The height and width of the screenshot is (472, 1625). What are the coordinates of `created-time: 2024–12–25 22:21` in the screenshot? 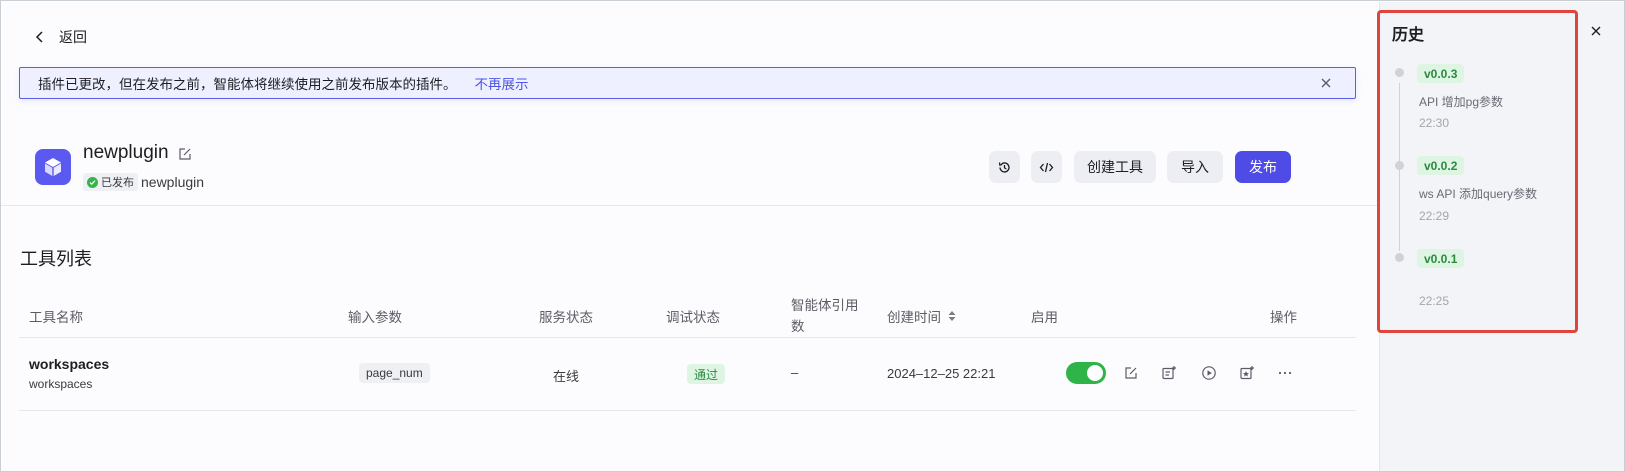 It's located at (941, 373).